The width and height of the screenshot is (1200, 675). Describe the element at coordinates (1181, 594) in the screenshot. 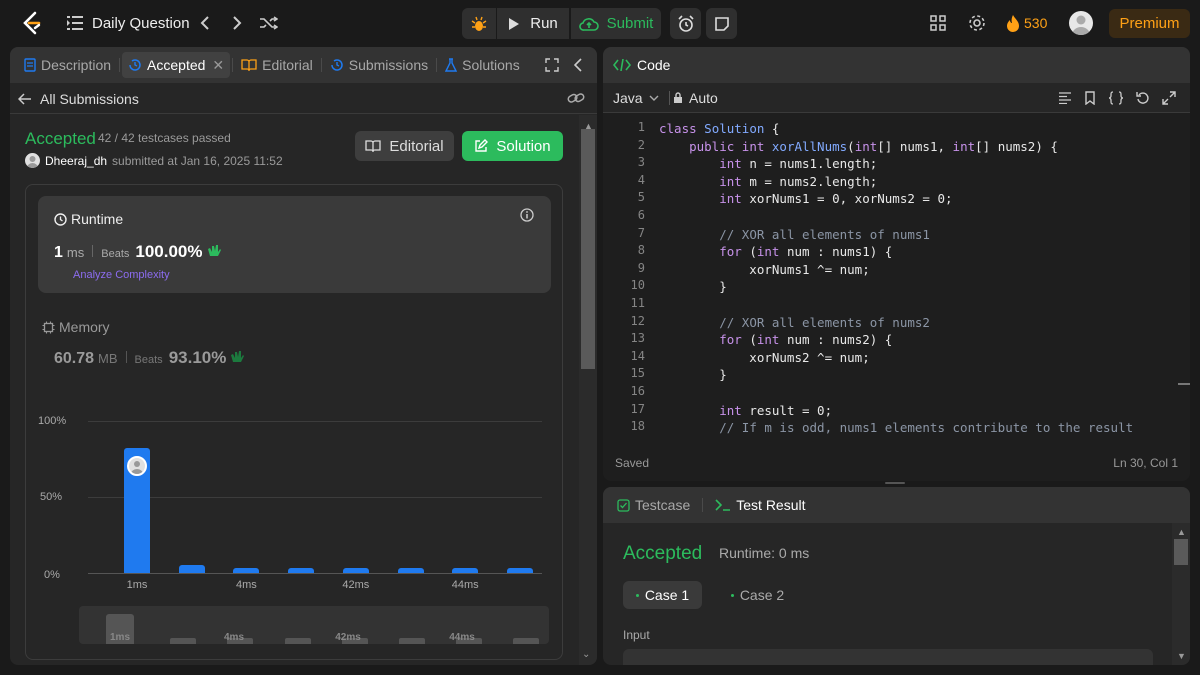

I see `test-scrollbar: ▲ ▼` at that location.